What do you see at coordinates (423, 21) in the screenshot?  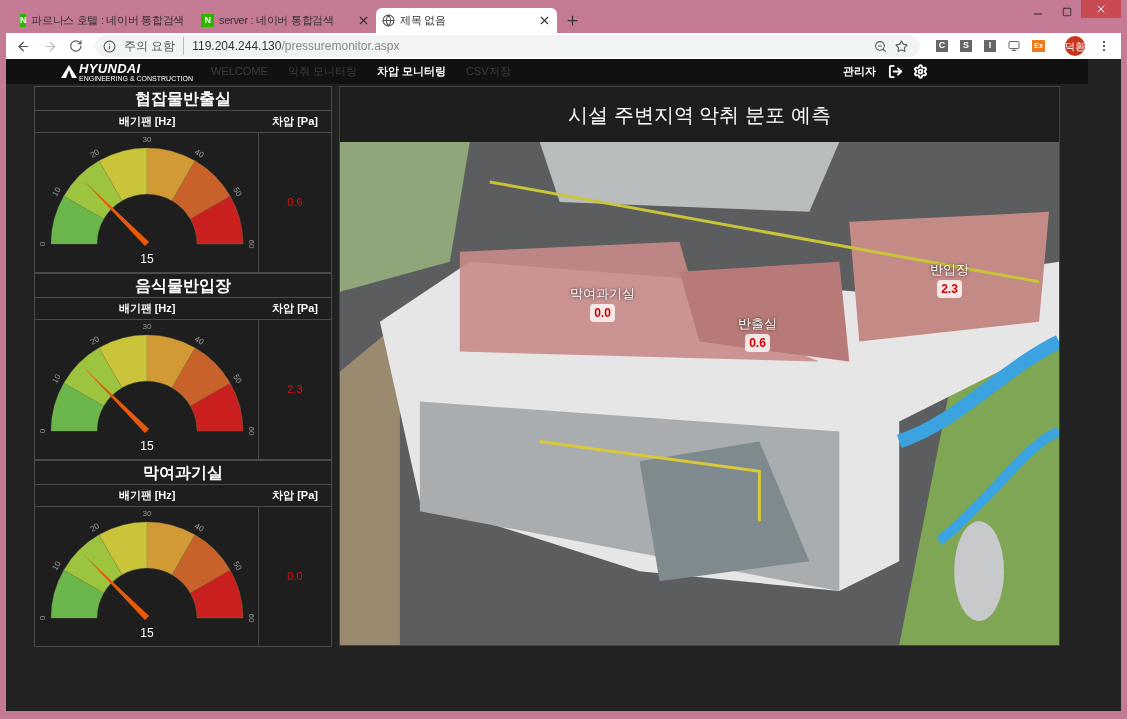 I see `tab-title: 제목 없음` at bounding box center [423, 21].